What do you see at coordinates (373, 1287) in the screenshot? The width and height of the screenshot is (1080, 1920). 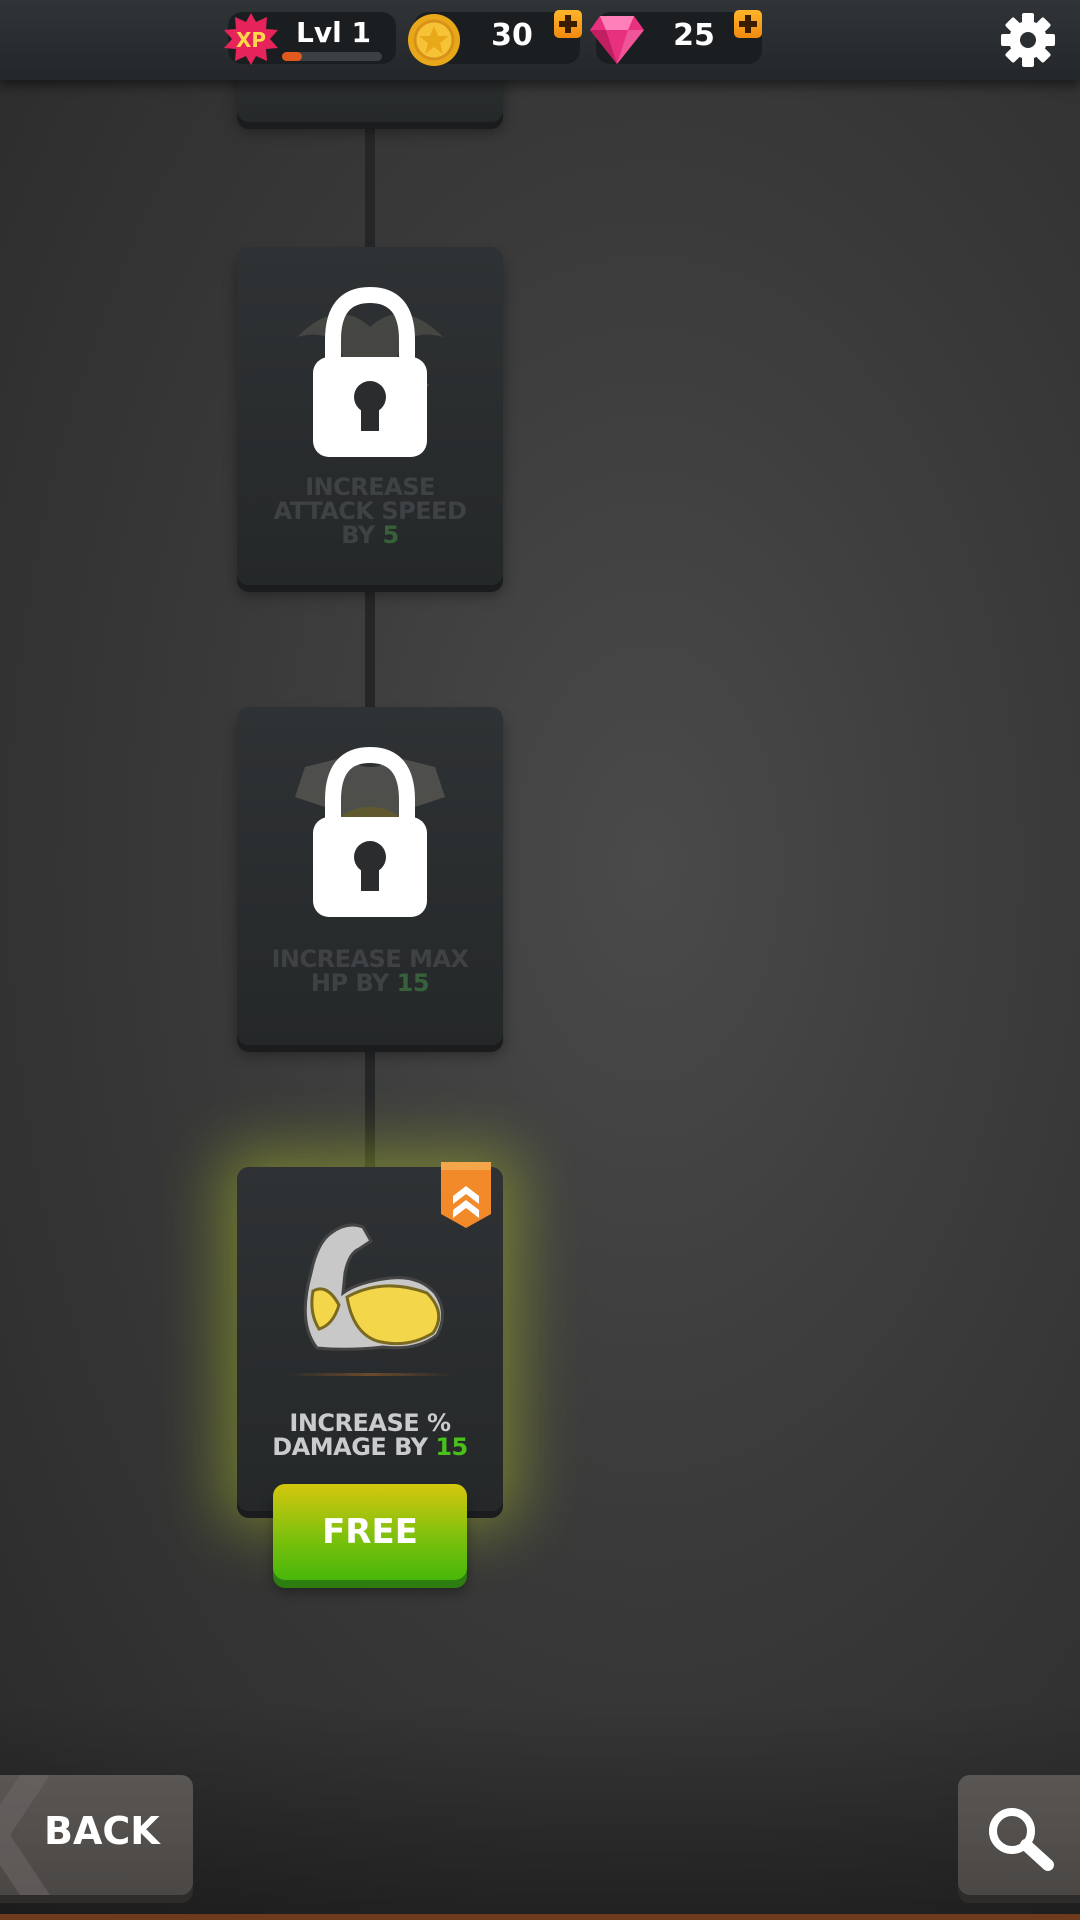 I see `flexed-arm-icon` at bounding box center [373, 1287].